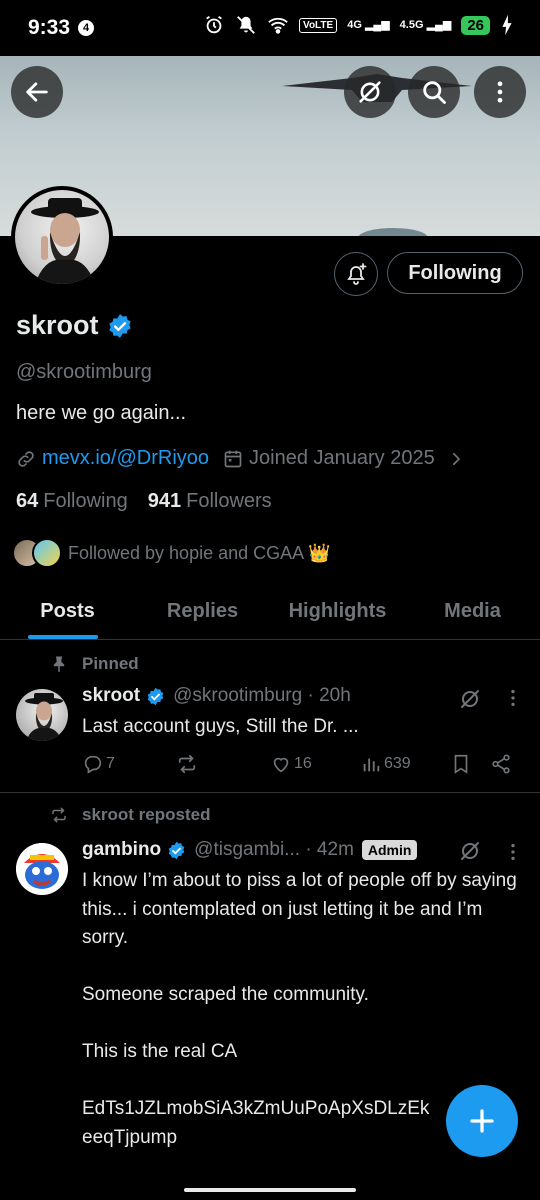 The height and width of the screenshot is (1200, 540). Describe the element at coordinates (59, 664) in the screenshot. I see `pin-icon` at that location.